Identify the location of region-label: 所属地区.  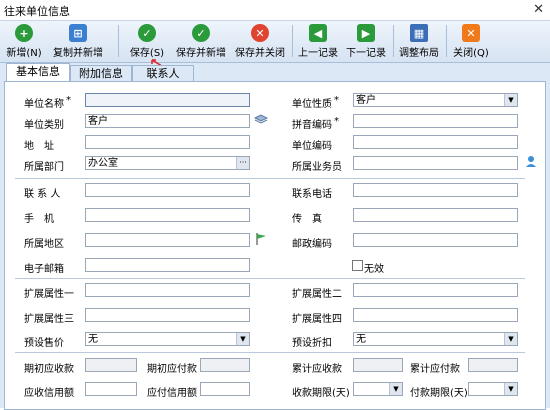
(44, 244).